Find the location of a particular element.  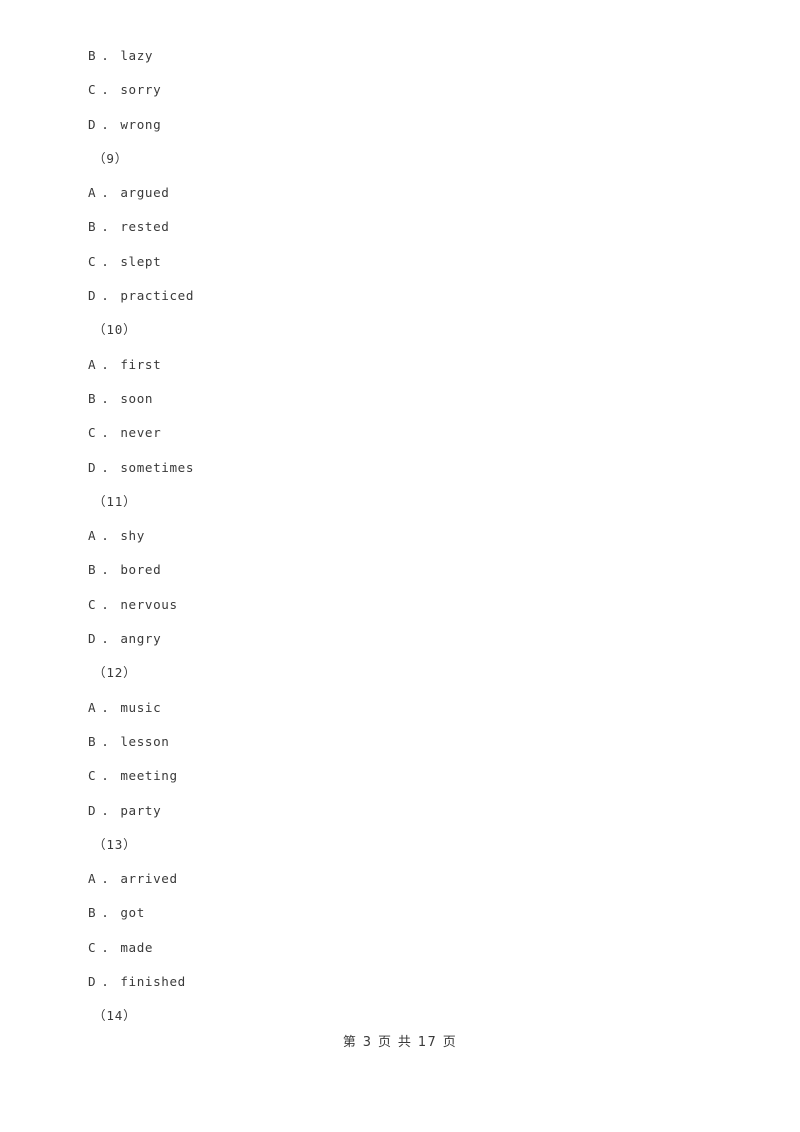

answer-option: B. rested is located at coordinates (400, 227).